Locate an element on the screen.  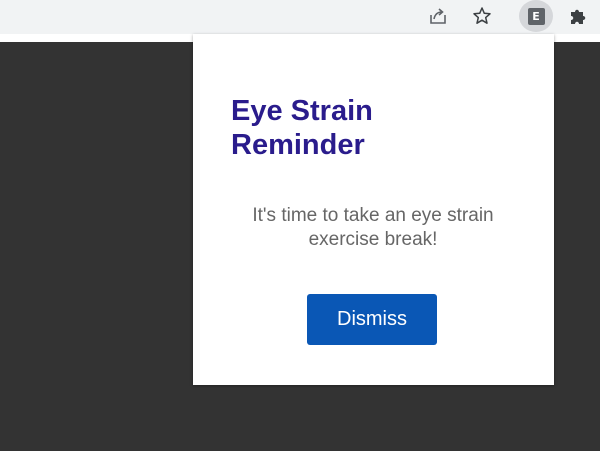
bookmark-star-icon is located at coordinates (482, 16).